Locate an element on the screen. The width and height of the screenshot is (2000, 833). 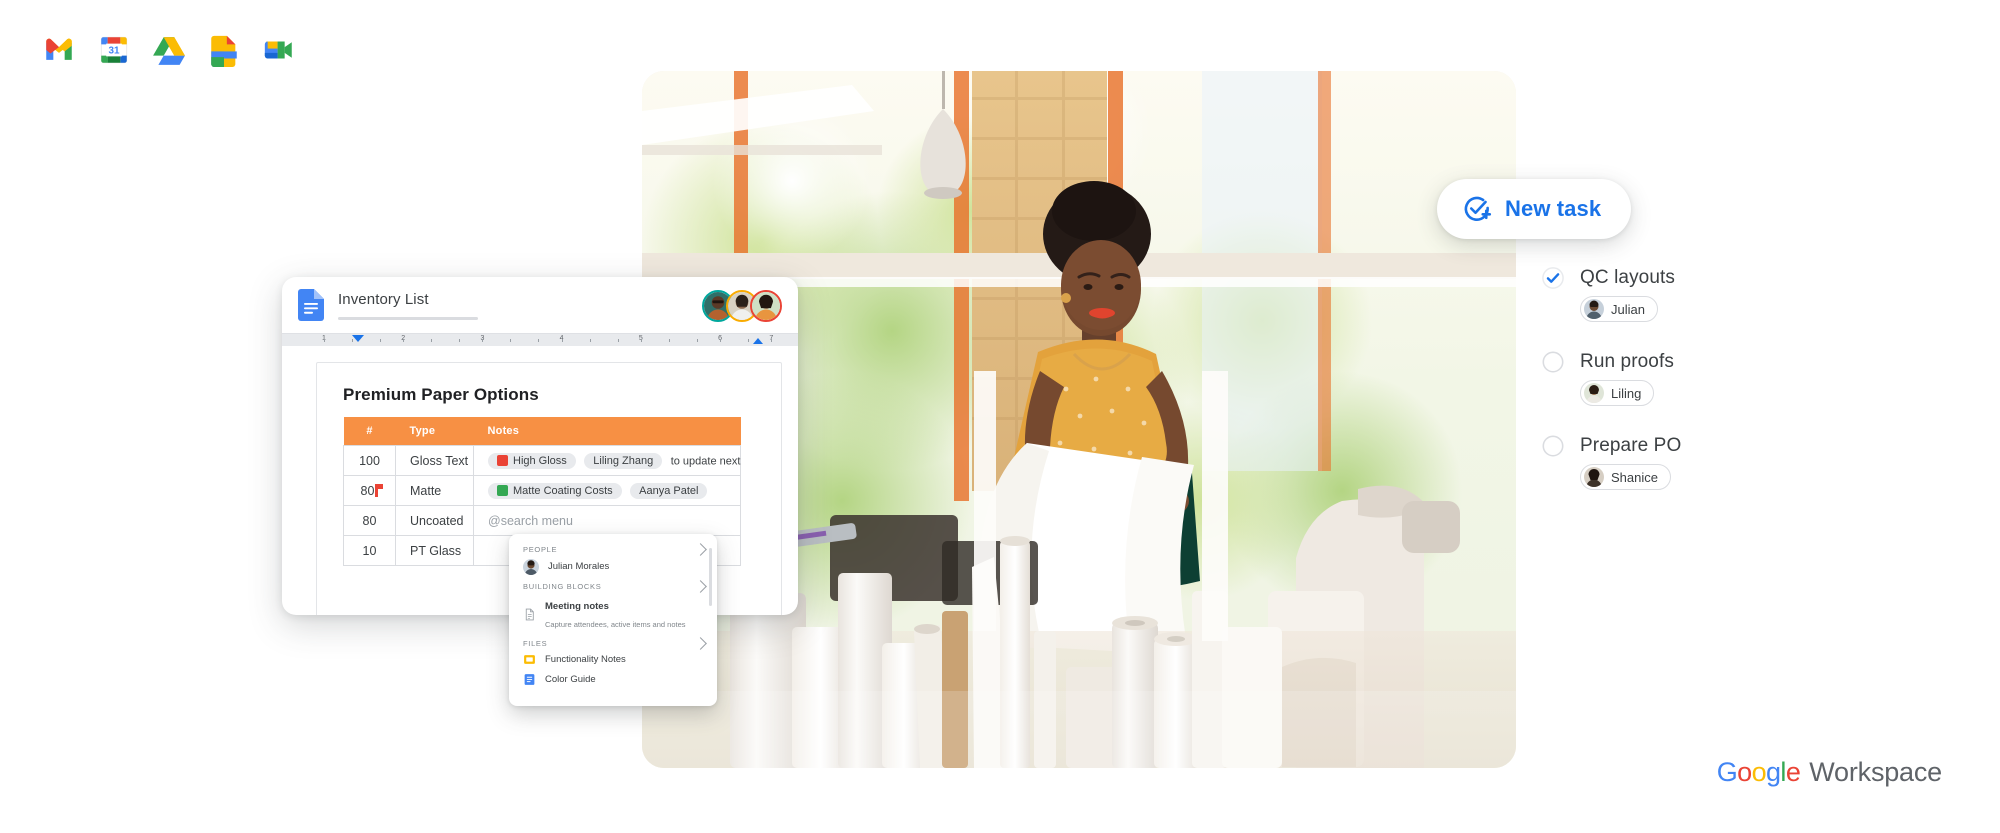
logo-letter-g2: g is located at coordinates (1773, 772).